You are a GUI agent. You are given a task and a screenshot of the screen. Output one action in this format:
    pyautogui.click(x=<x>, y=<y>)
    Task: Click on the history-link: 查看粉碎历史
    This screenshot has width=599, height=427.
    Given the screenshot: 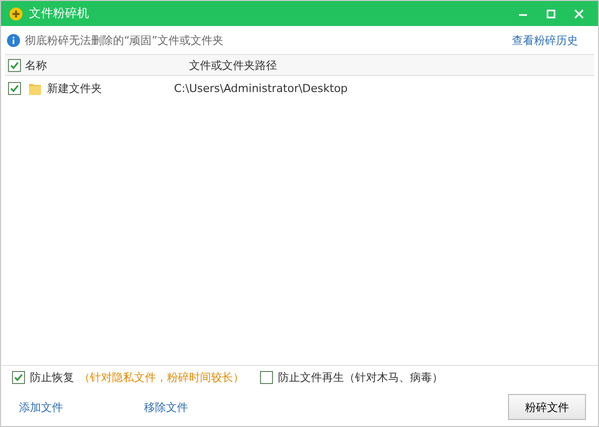 What is the action you would take?
    pyautogui.click(x=545, y=40)
    